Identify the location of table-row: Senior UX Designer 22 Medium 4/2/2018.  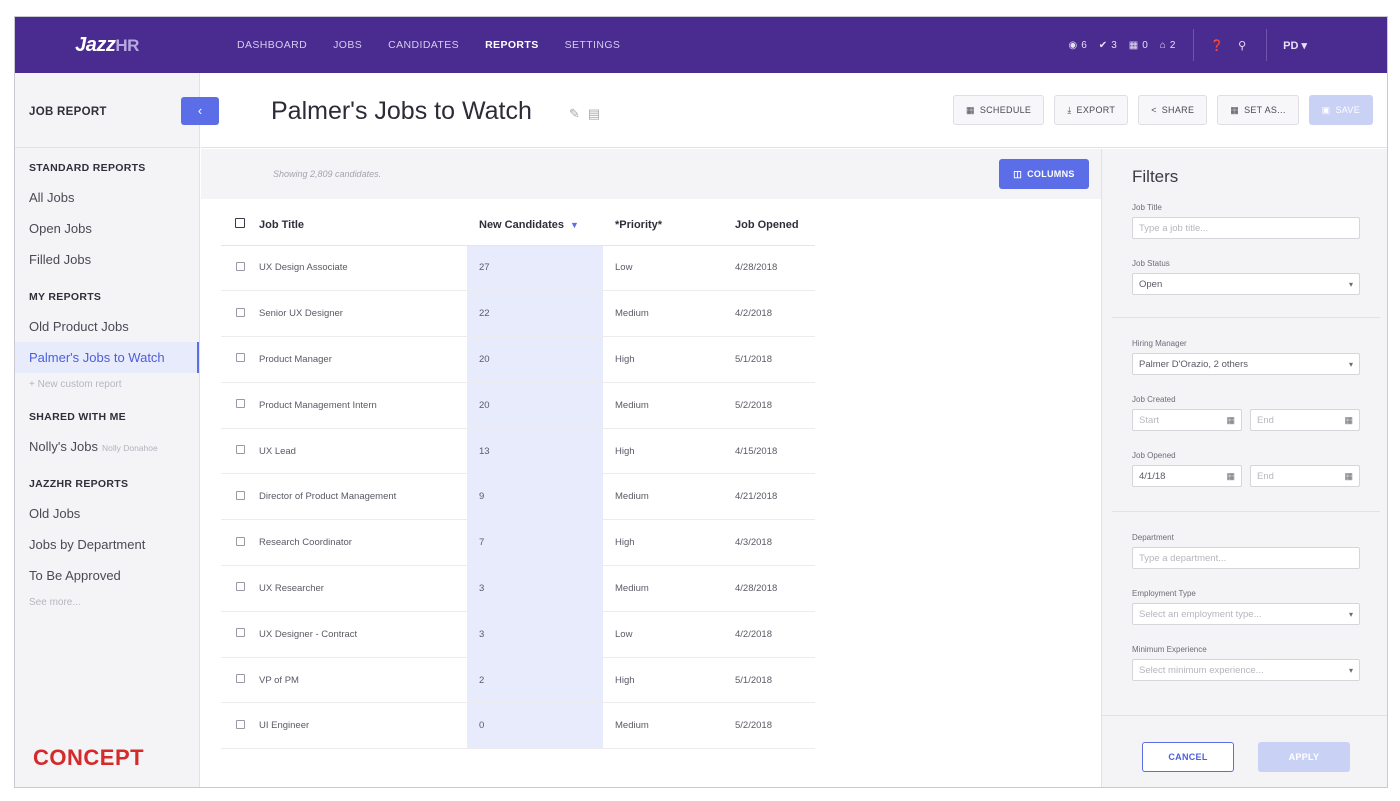
(518, 314).